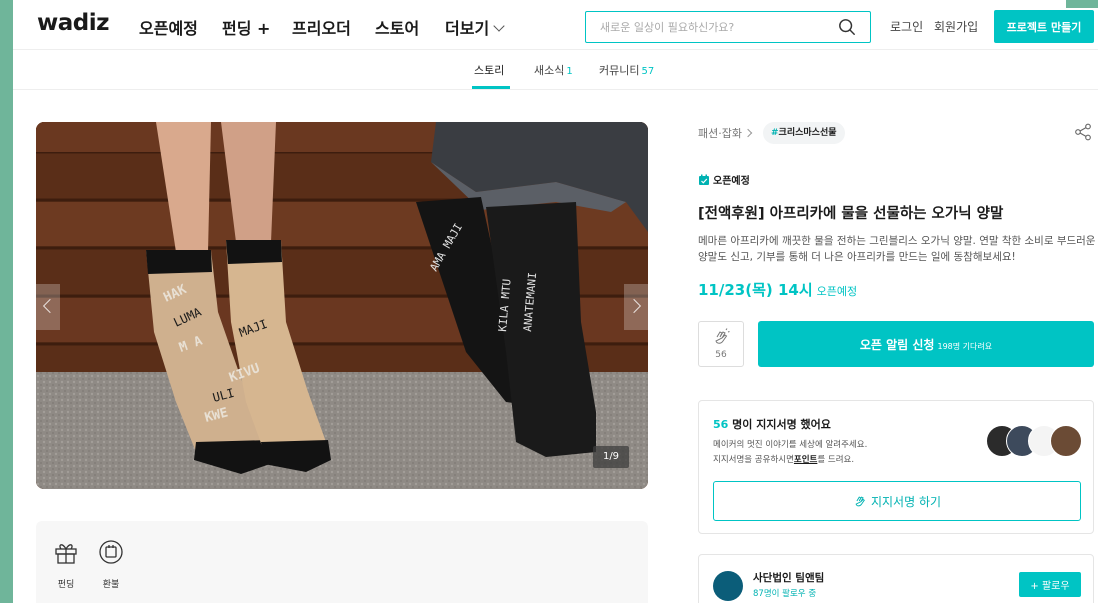  What do you see at coordinates (569, 71) in the screenshot?
I see `tab-news-count: 1` at bounding box center [569, 71].